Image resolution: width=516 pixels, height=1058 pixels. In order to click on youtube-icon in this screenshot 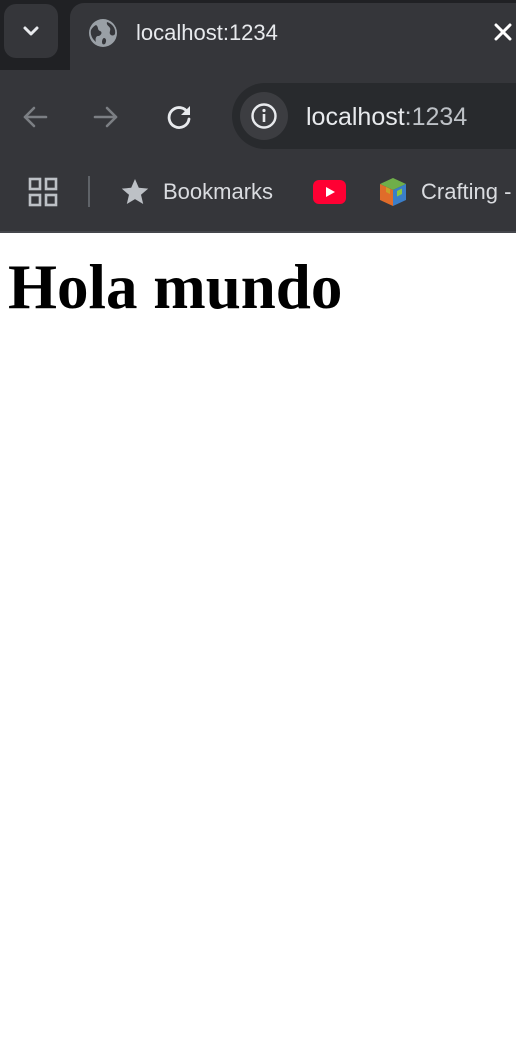, I will do `click(329, 192)`.